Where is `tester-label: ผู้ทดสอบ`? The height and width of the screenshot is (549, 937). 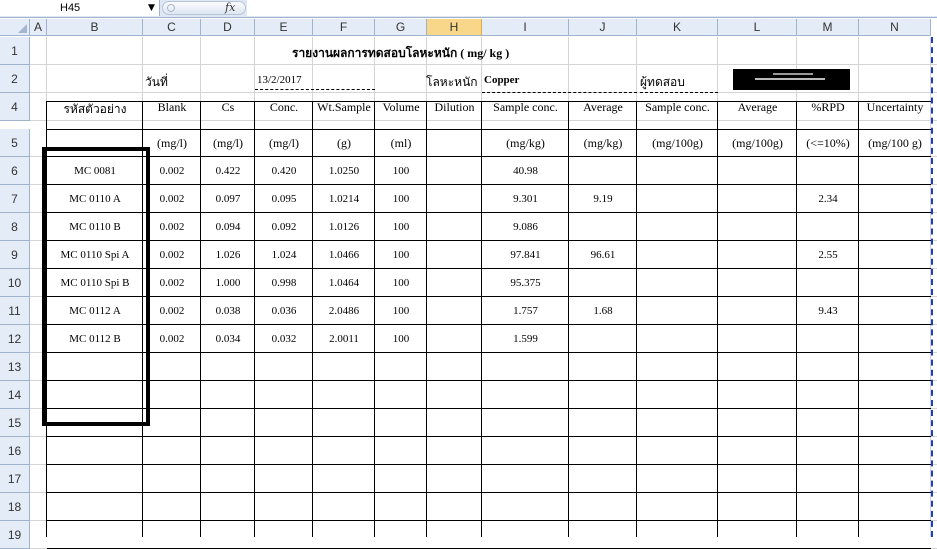
tester-label: ผู้ทดสอบ is located at coordinates (662, 82).